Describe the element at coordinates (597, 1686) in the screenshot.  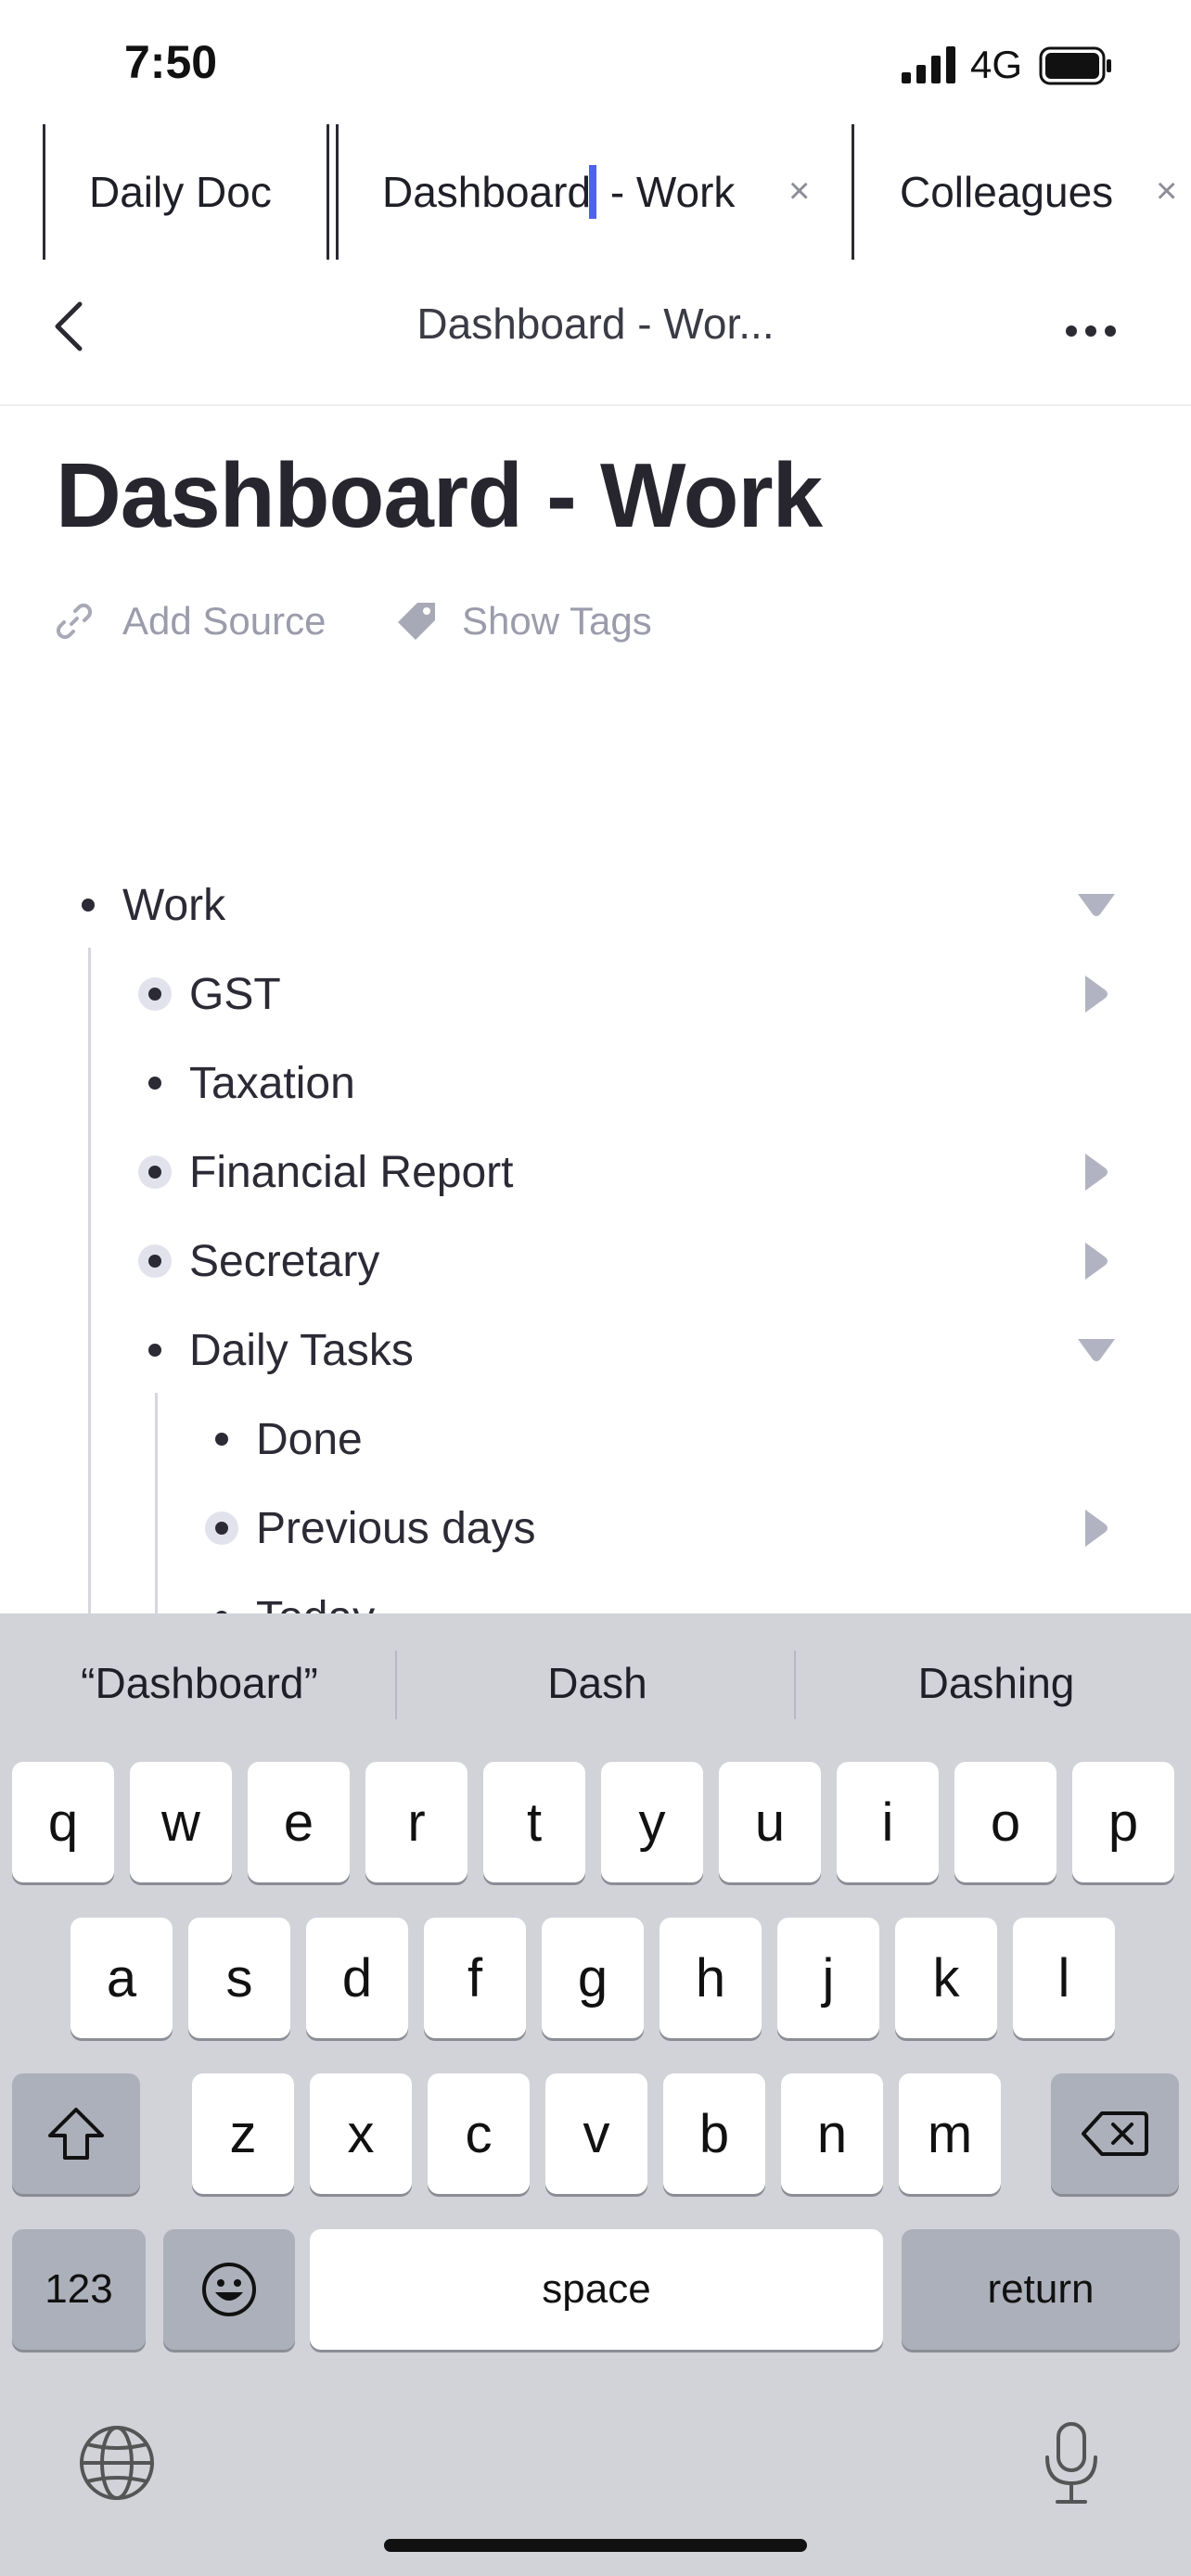
I see `suggestion-2: Dash` at that location.